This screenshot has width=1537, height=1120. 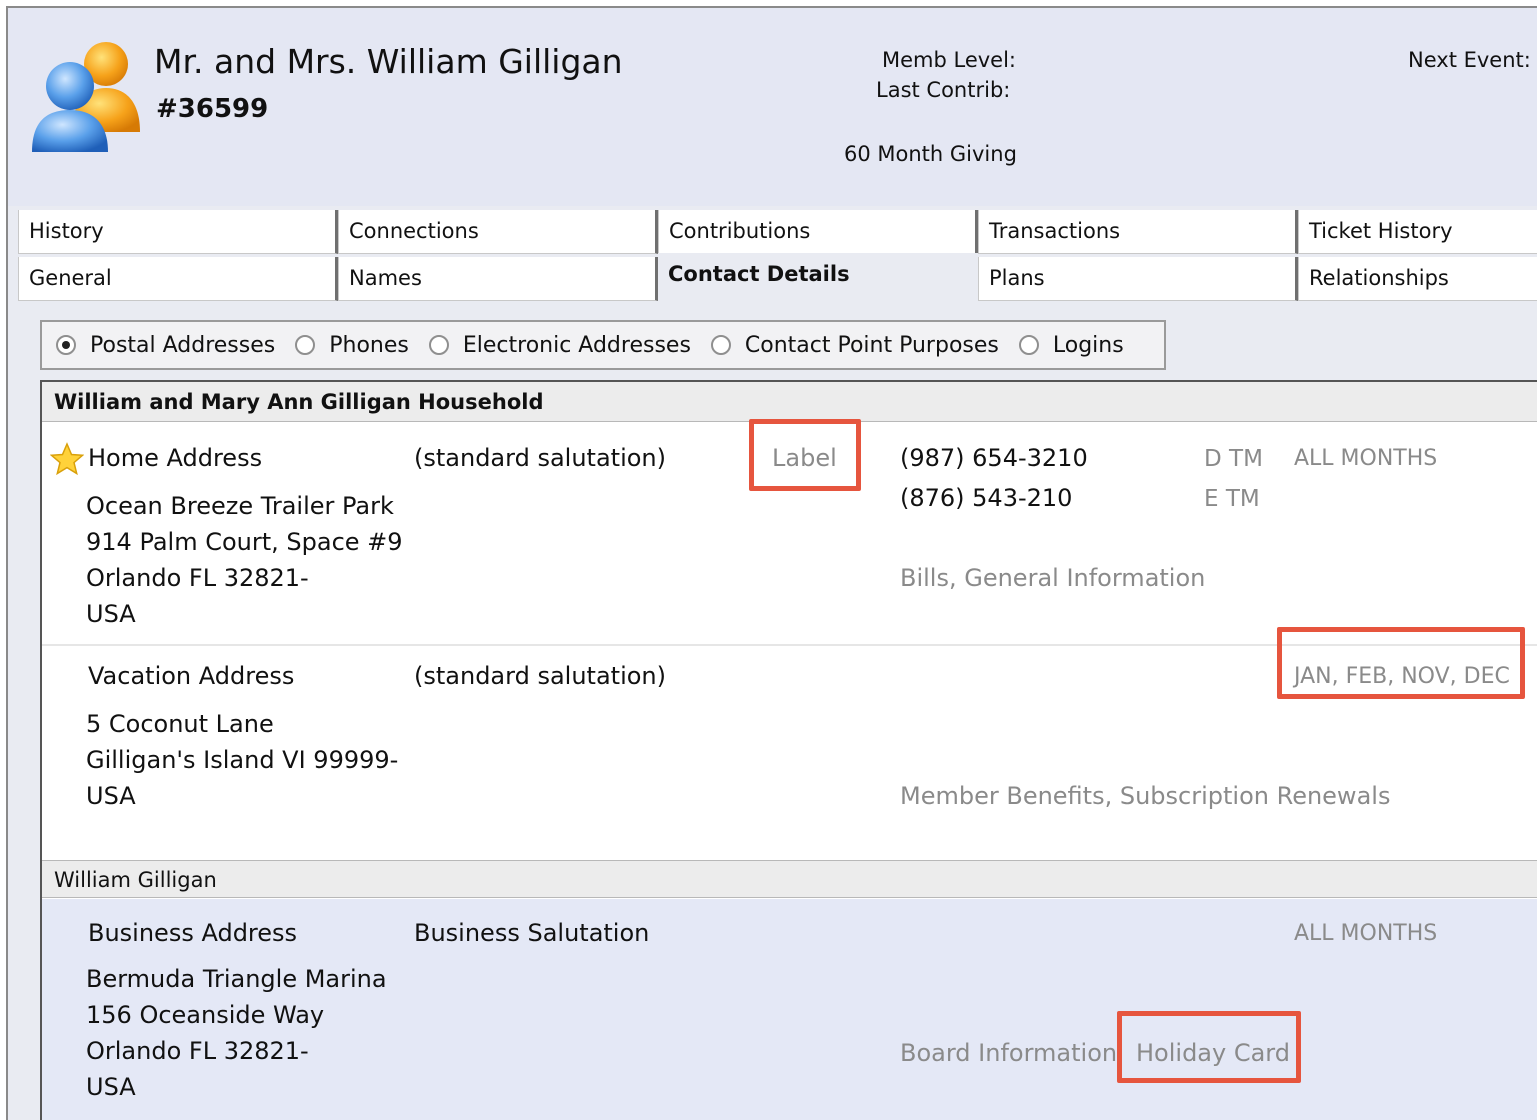 I want to click on purposes: Bills, General Information, so click(x=1053, y=578).